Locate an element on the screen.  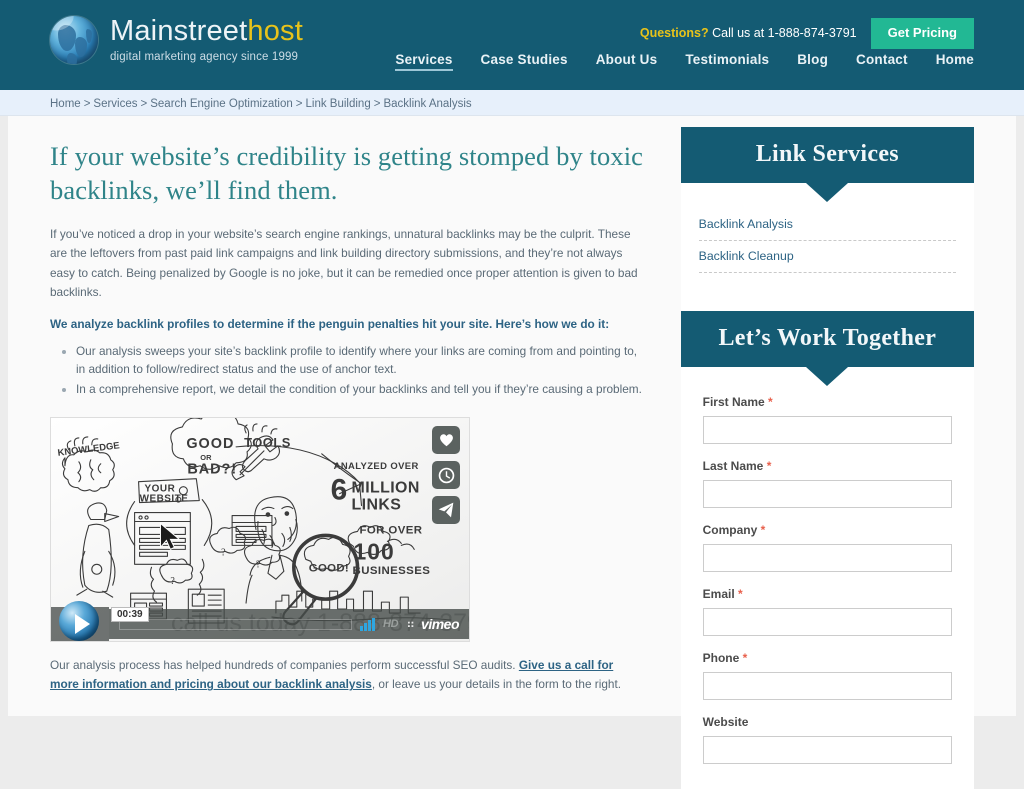
first-name-label: First Name * is located at coordinates (827, 402).